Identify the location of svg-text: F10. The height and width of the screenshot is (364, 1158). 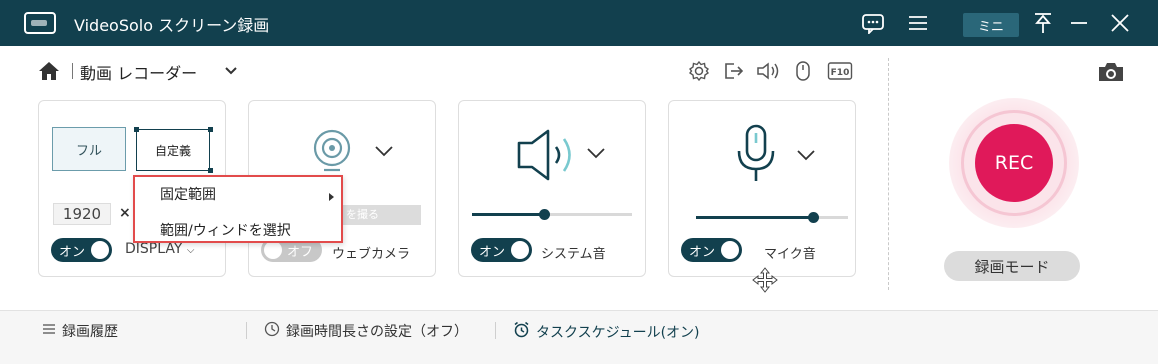
(840, 73).